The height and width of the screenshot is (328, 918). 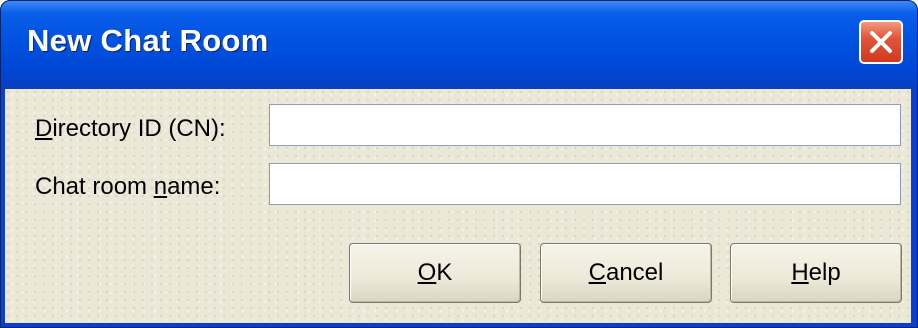 I want to click on close-icon, so click(x=881, y=42).